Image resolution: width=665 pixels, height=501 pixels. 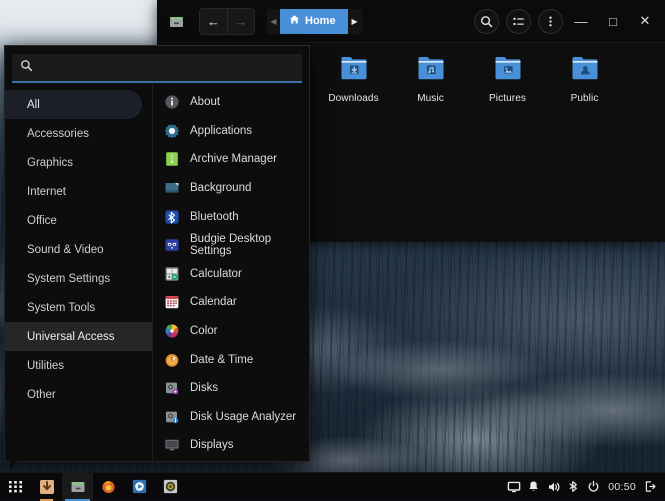 I want to click on file-manager-icon, so click(x=176, y=21).